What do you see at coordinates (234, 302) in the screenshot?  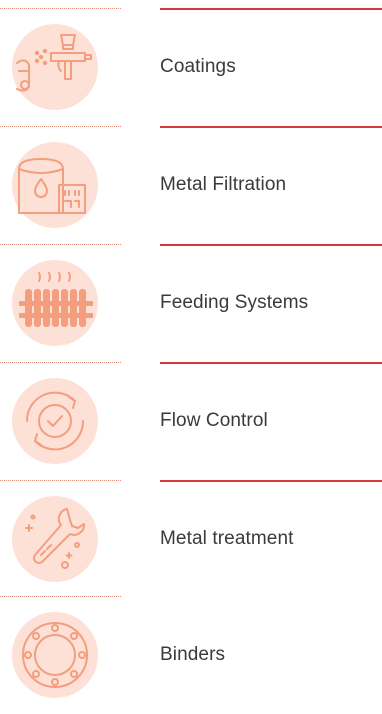 I see `menu-item-label: Feeding Systems` at bounding box center [234, 302].